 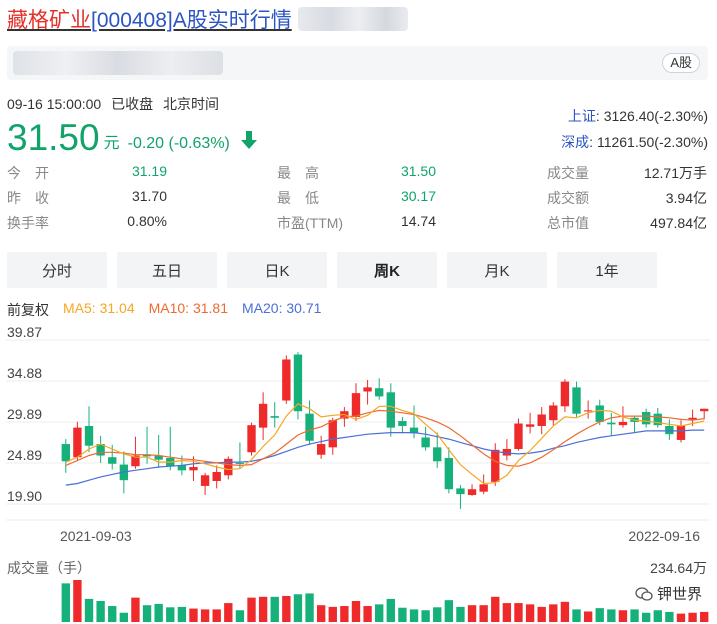 I want to click on volume-chart, so click(x=358, y=601).